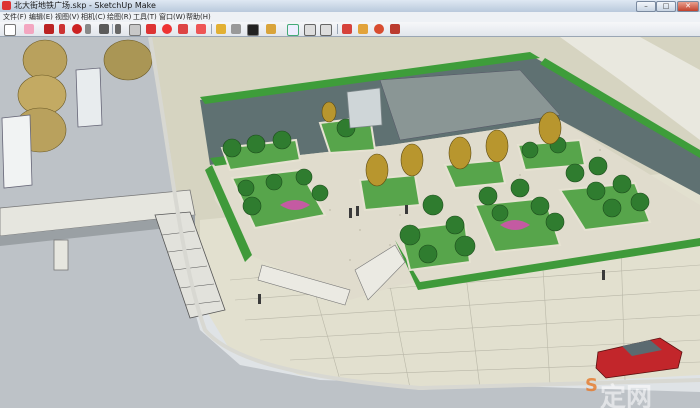 This screenshot has height=408, width=700. What do you see at coordinates (6, 5) in the screenshot?
I see `sketchup-app-icon` at bounding box center [6, 5].